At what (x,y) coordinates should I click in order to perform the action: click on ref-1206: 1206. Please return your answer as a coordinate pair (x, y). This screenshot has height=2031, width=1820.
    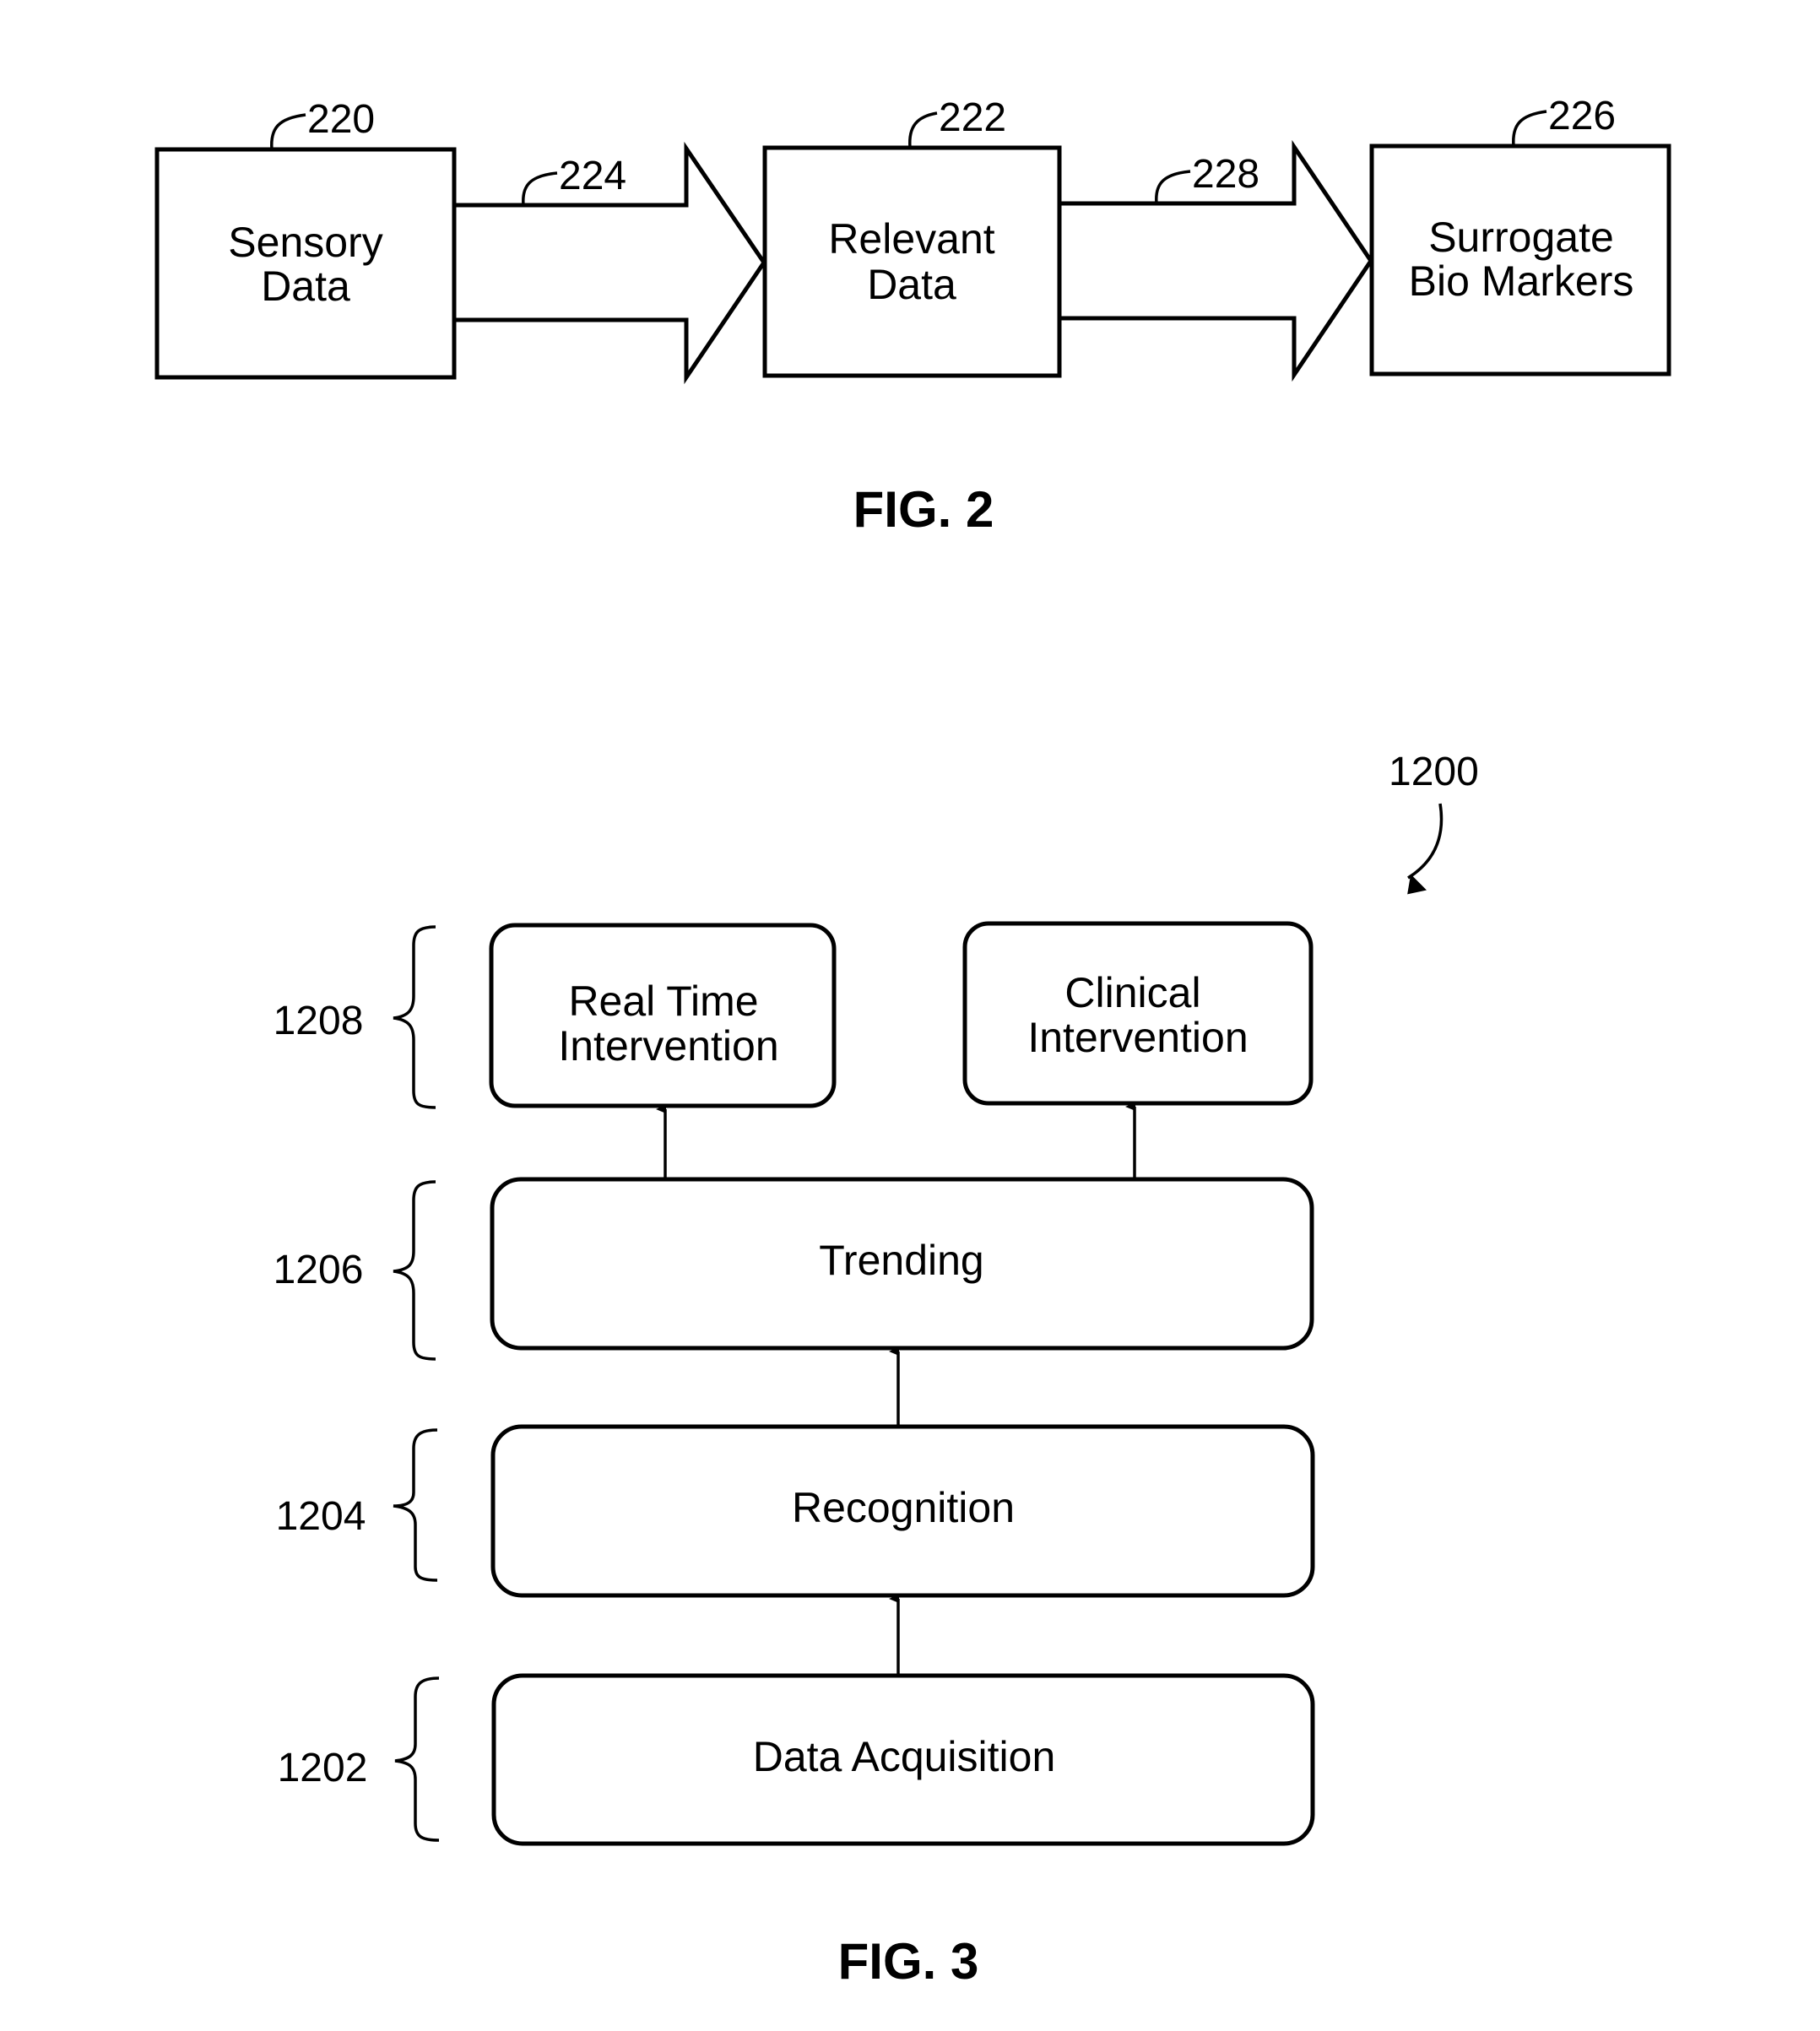
    Looking at the image, I should click on (319, 1270).